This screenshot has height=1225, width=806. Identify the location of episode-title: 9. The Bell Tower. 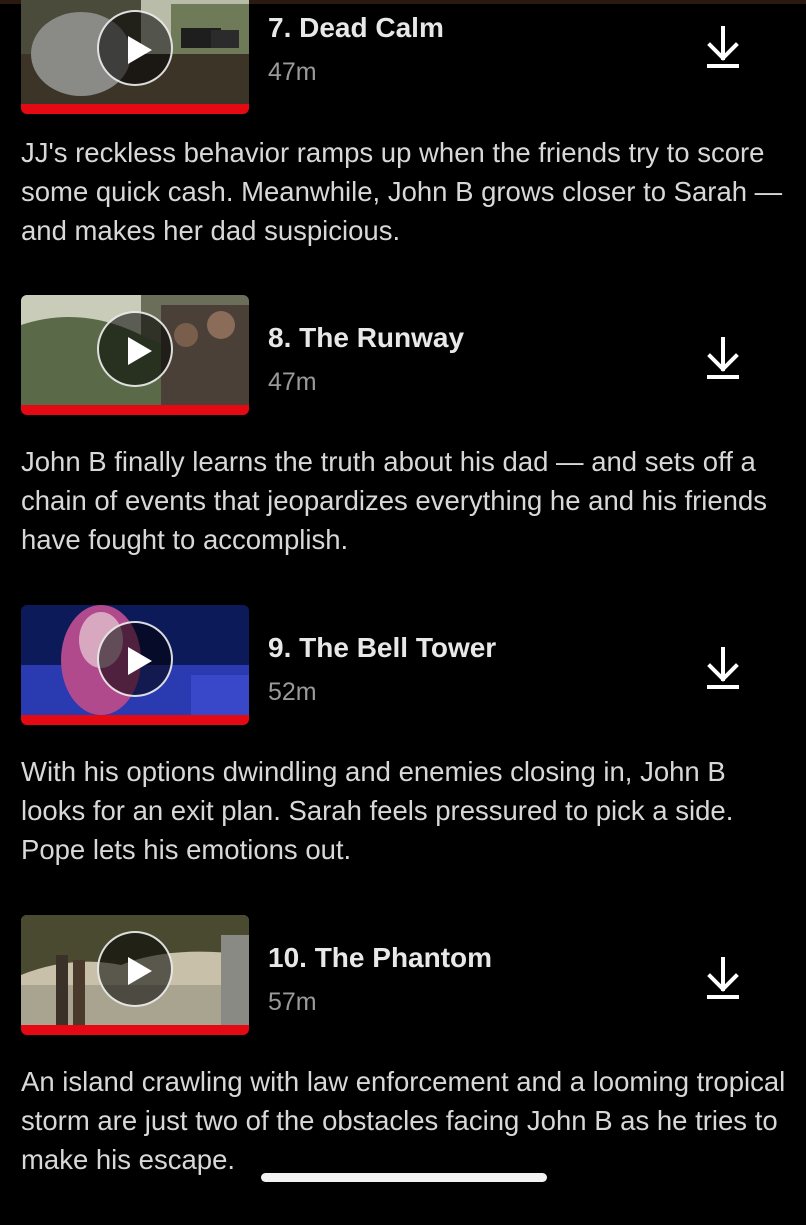
(382, 648).